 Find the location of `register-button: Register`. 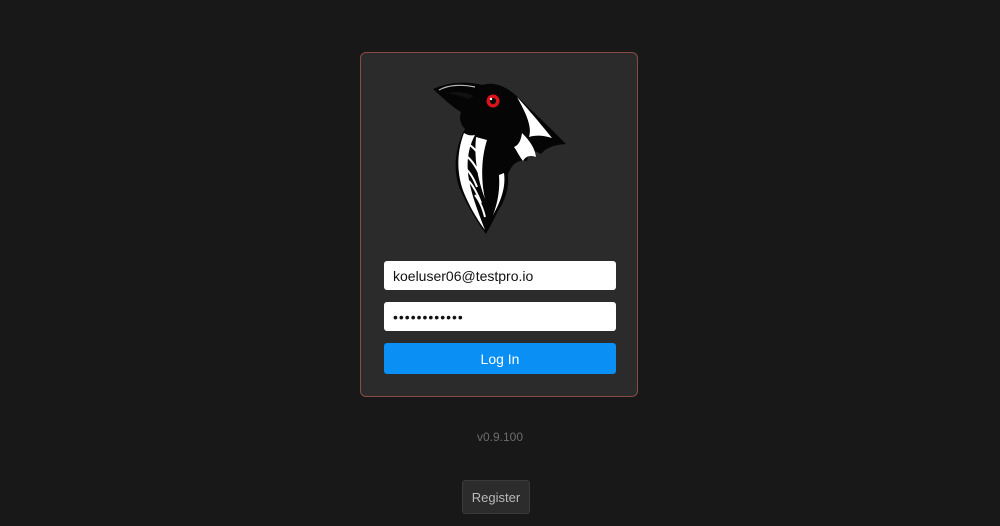

register-button: Register is located at coordinates (496, 497).